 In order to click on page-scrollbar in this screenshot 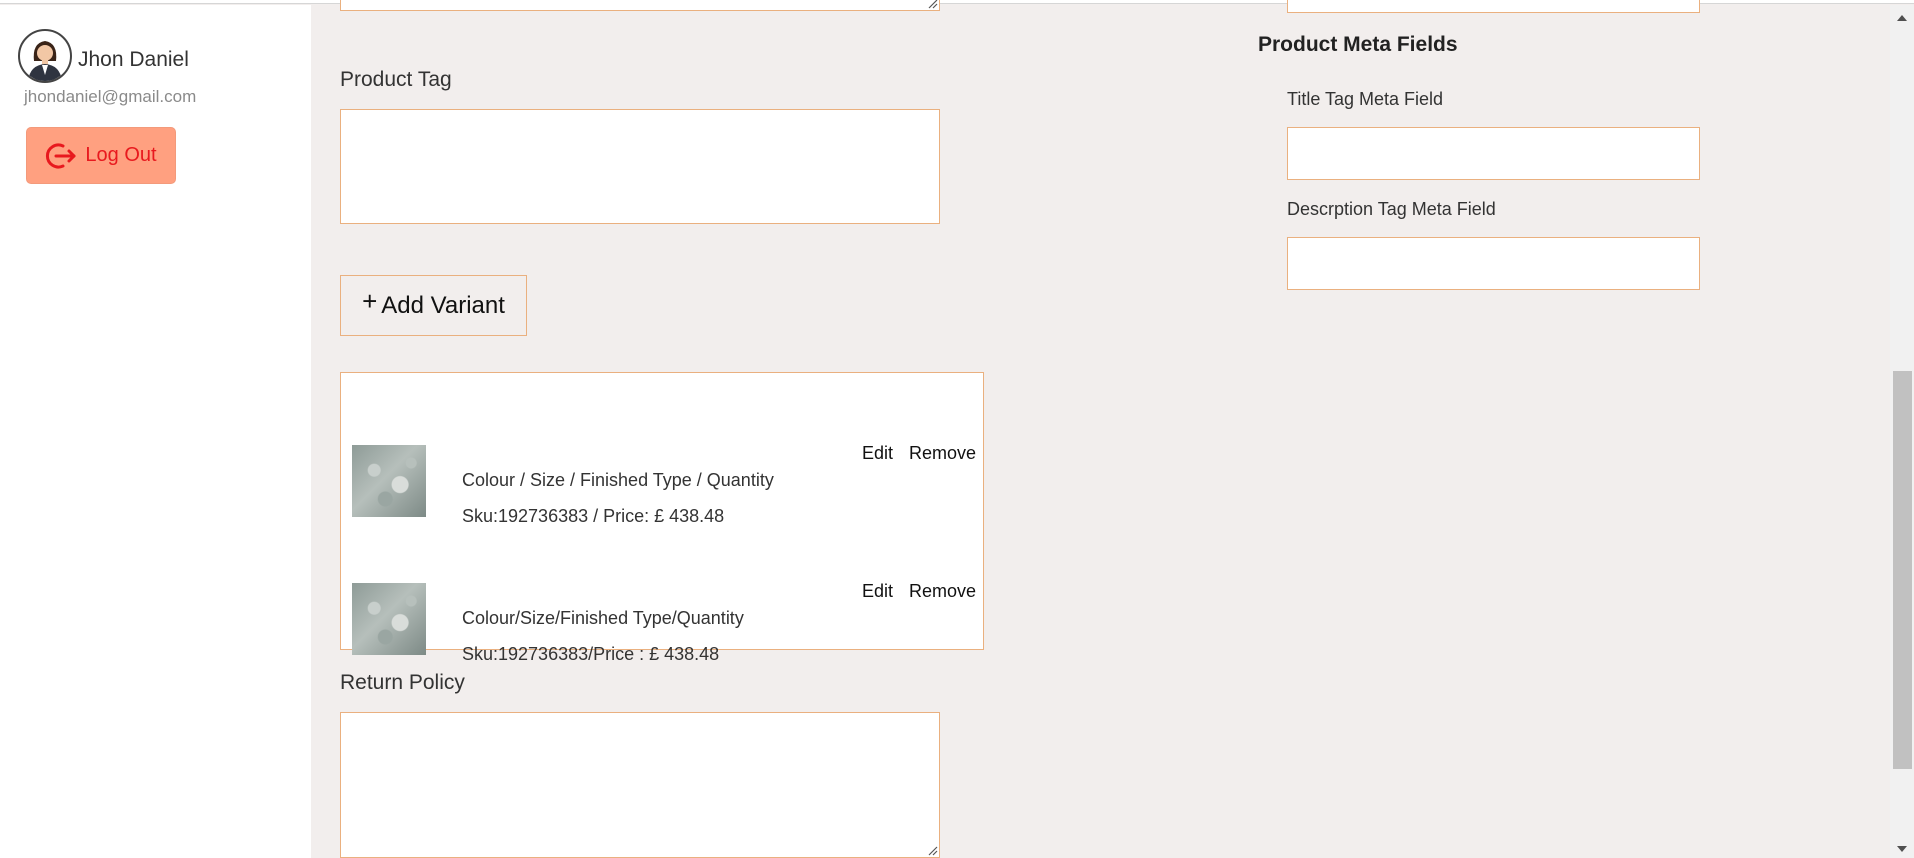, I will do `click(1902, 431)`.